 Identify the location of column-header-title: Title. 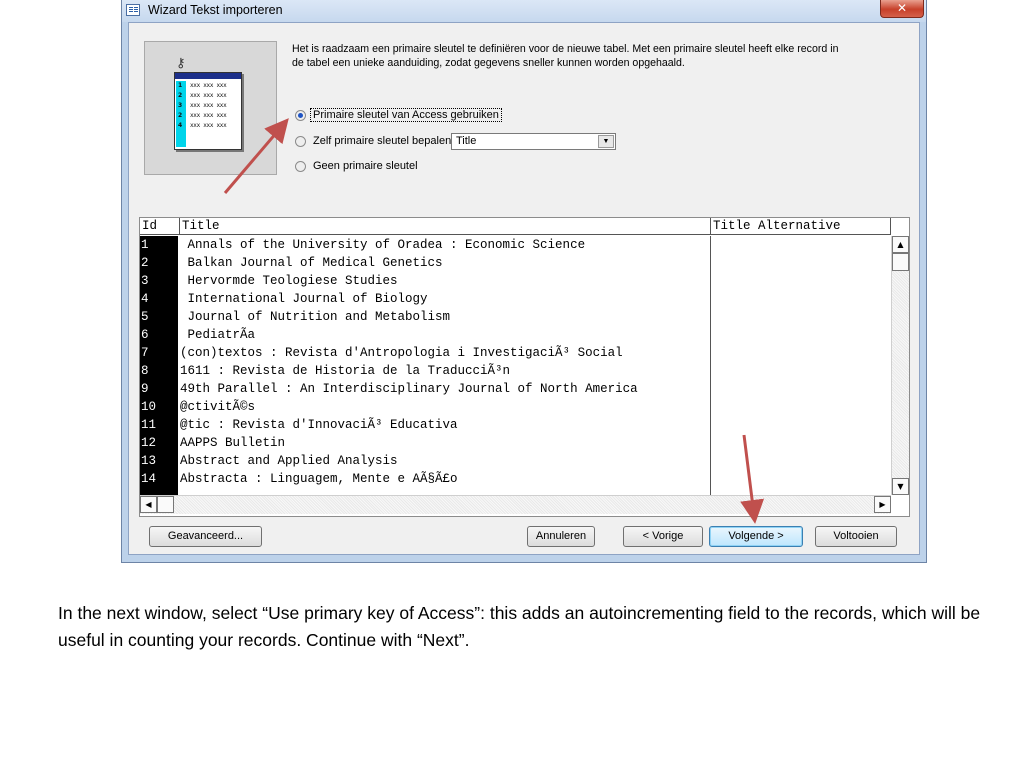
(445, 226).